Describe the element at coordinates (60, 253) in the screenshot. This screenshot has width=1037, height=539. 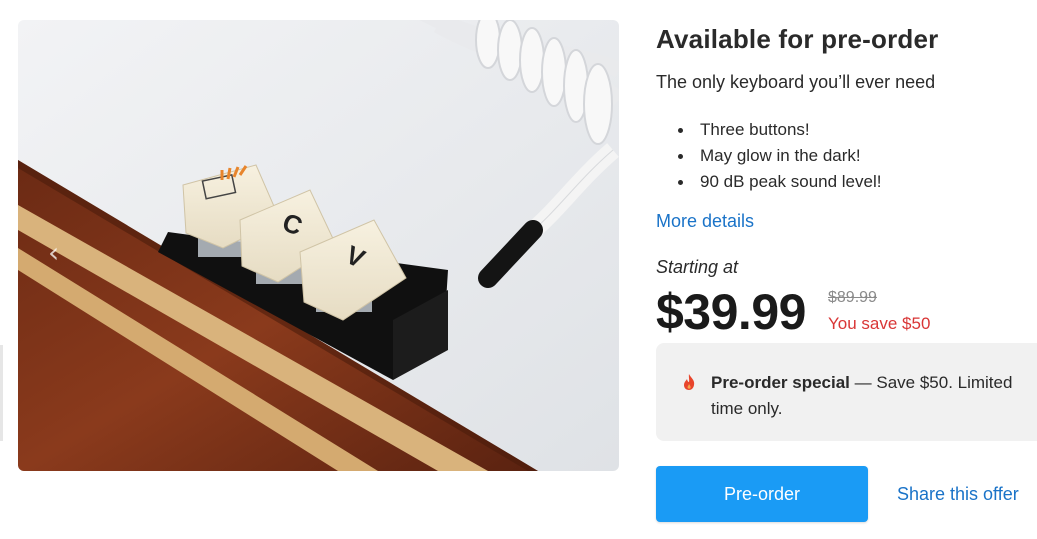
I see `carousel-prev-button: ‹` at that location.